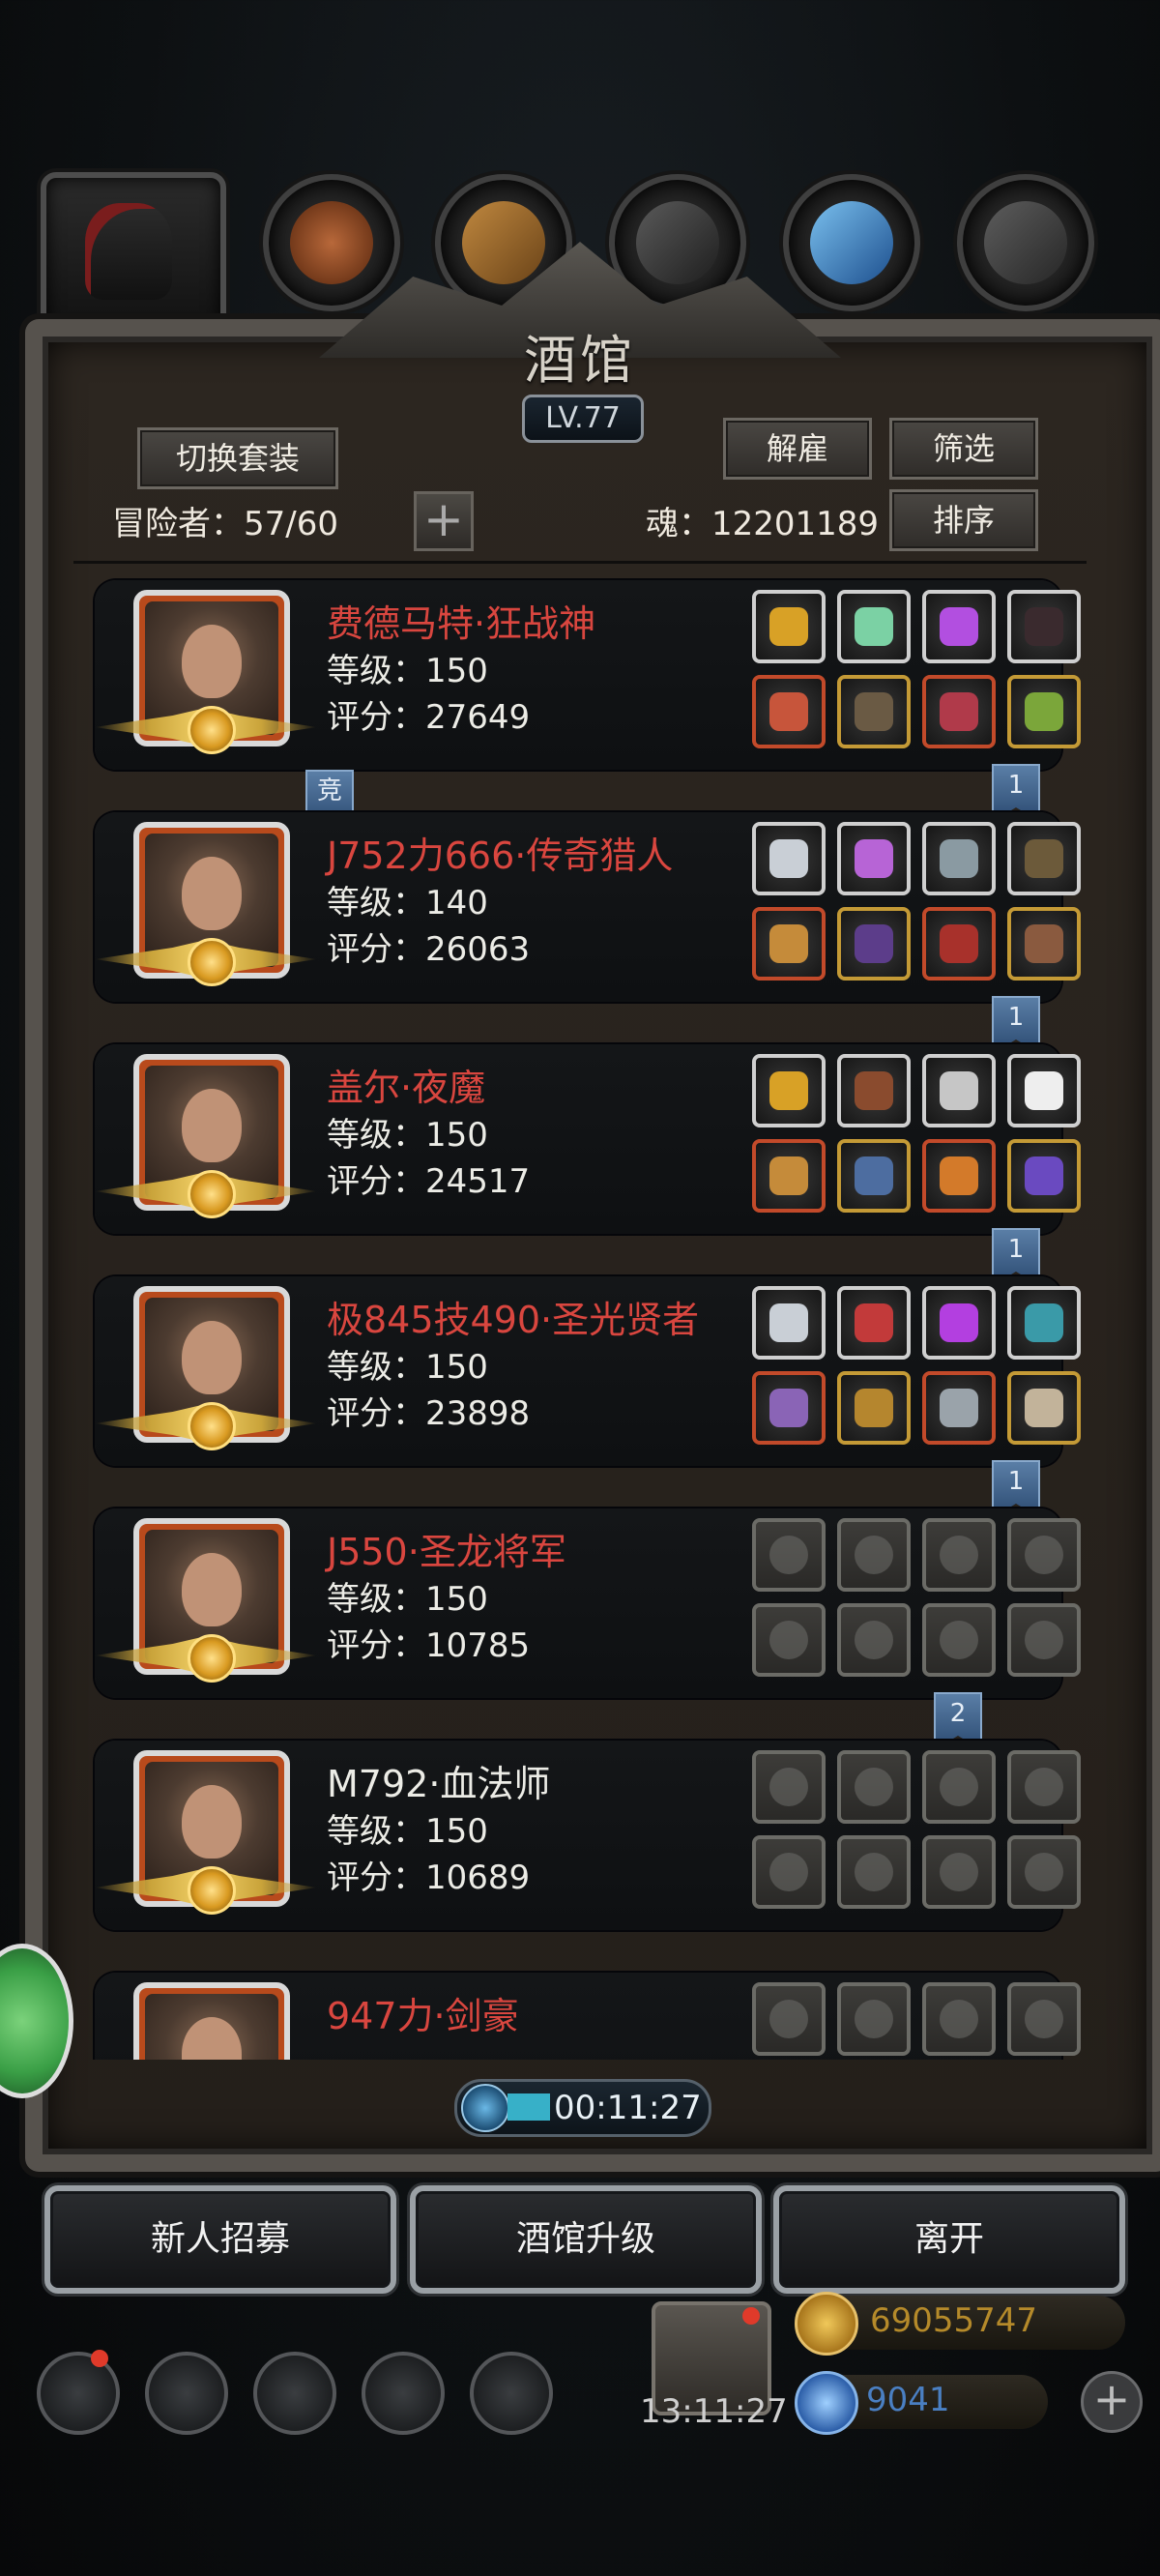 This screenshot has height=2576, width=1160. What do you see at coordinates (1112, 2399) in the screenshot?
I see `plus-icon: +` at bounding box center [1112, 2399].